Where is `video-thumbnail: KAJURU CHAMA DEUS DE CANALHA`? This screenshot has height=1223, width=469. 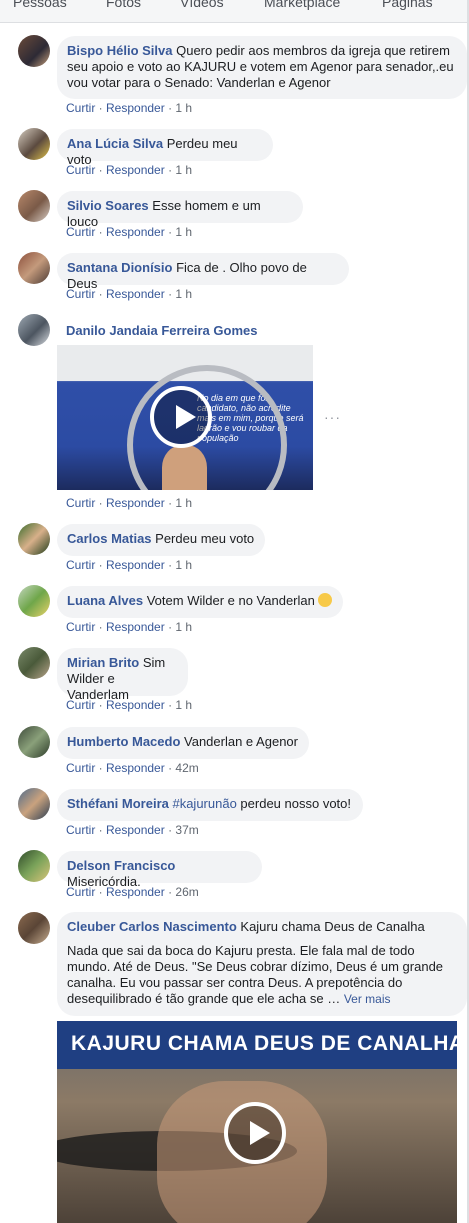
video-thumbnail: KAJURU CHAMA DEUS DE CANALHA is located at coordinates (257, 1122).